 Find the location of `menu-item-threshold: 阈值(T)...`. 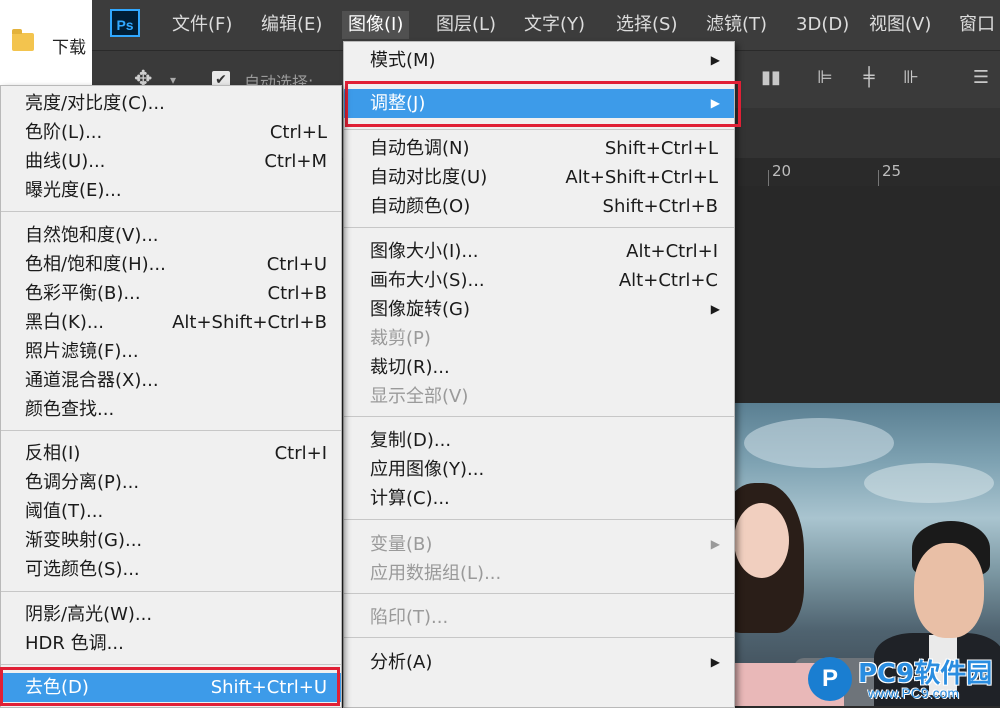

menu-item-threshold: 阈值(T)... is located at coordinates (171, 511).